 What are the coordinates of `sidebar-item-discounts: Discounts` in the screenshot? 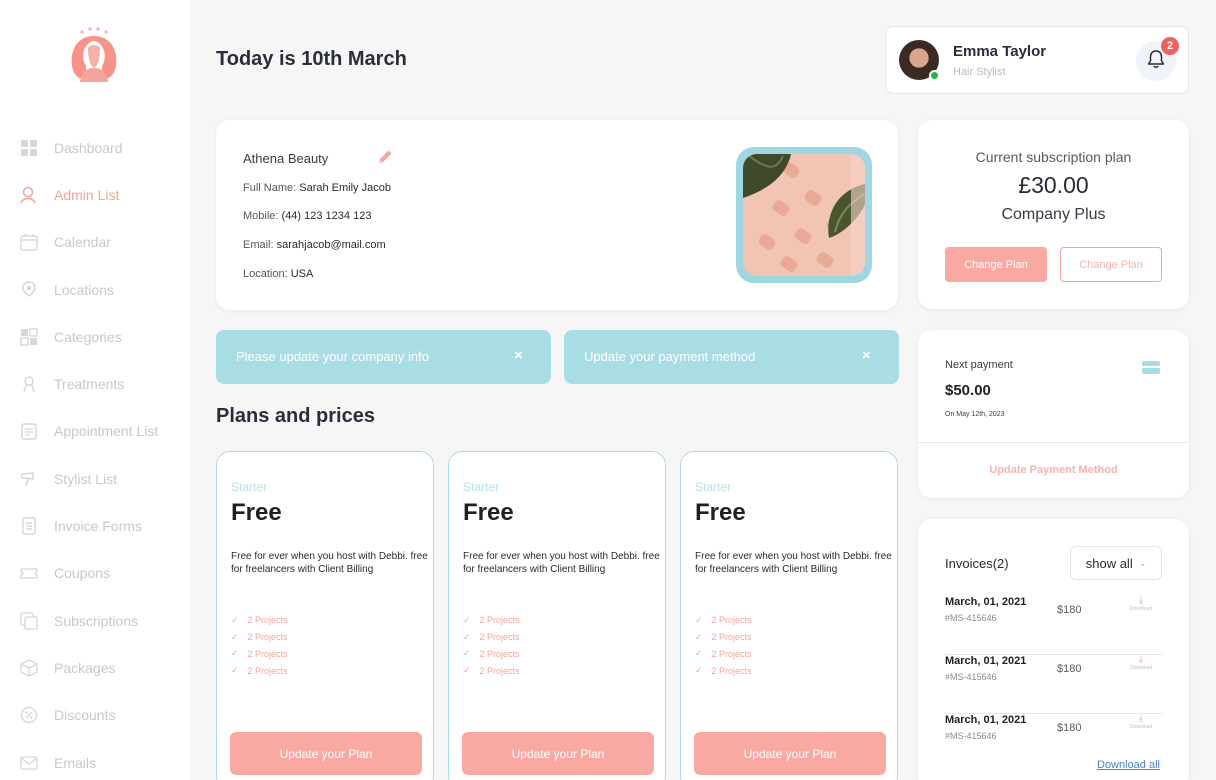 It's located at (105, 715).